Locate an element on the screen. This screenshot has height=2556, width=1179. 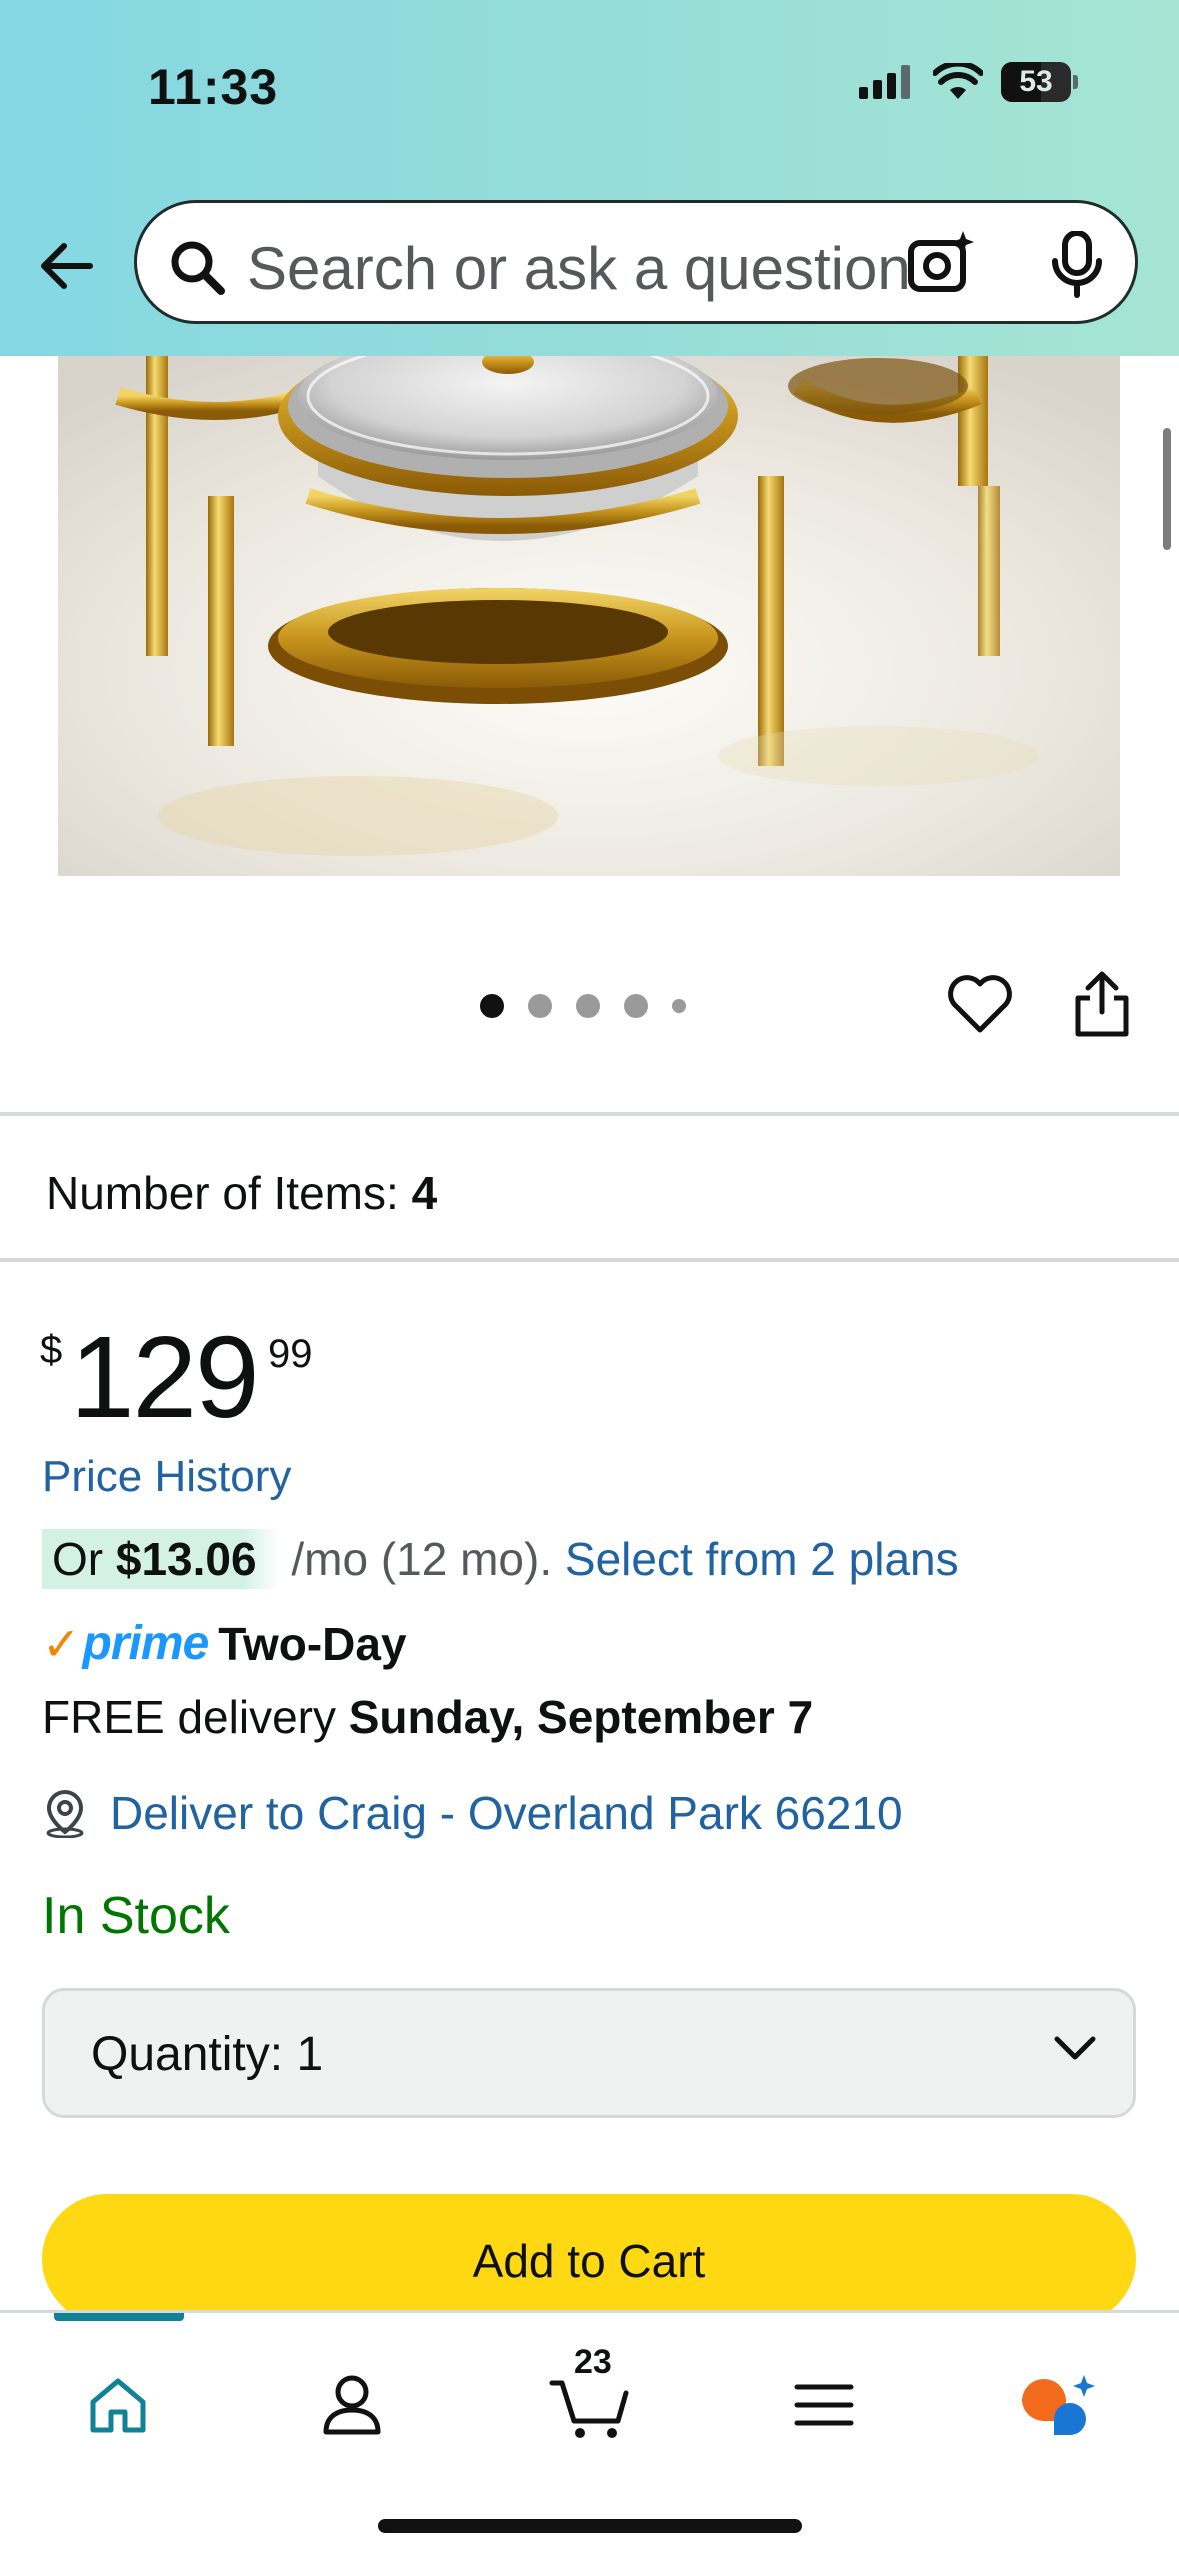
nav-menu is located at coordinates (824, 2405).